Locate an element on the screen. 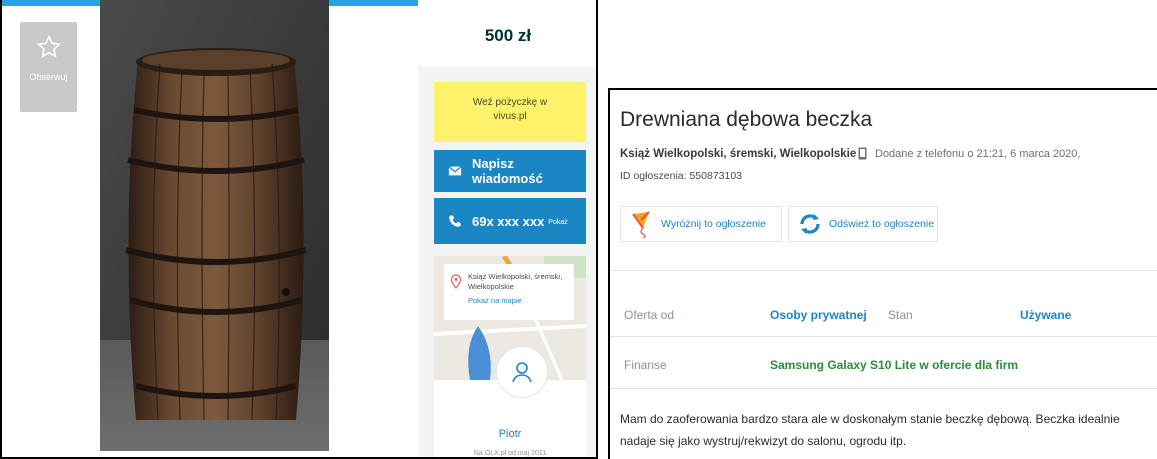  state-label: Stan is located at coordinates (900, 315).